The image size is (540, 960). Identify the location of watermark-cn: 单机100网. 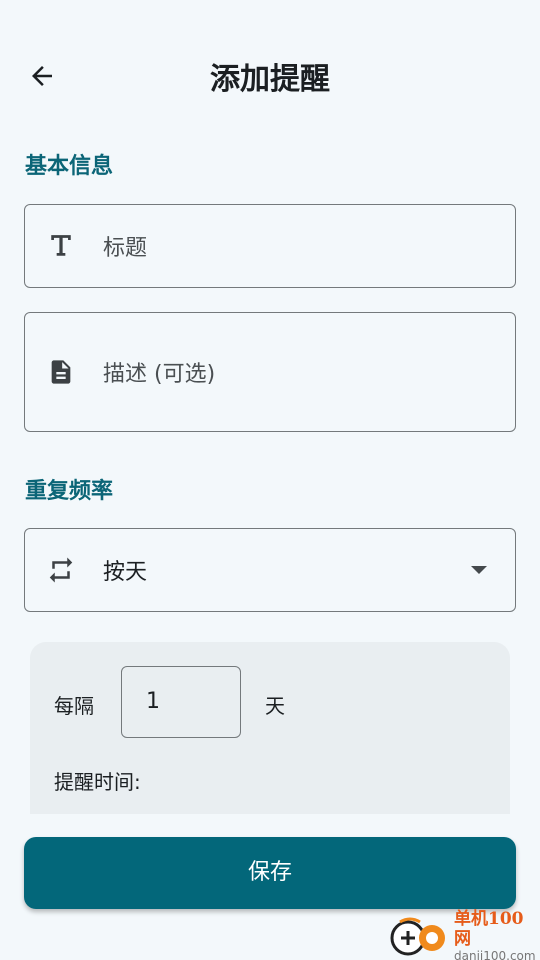
(489, 929).